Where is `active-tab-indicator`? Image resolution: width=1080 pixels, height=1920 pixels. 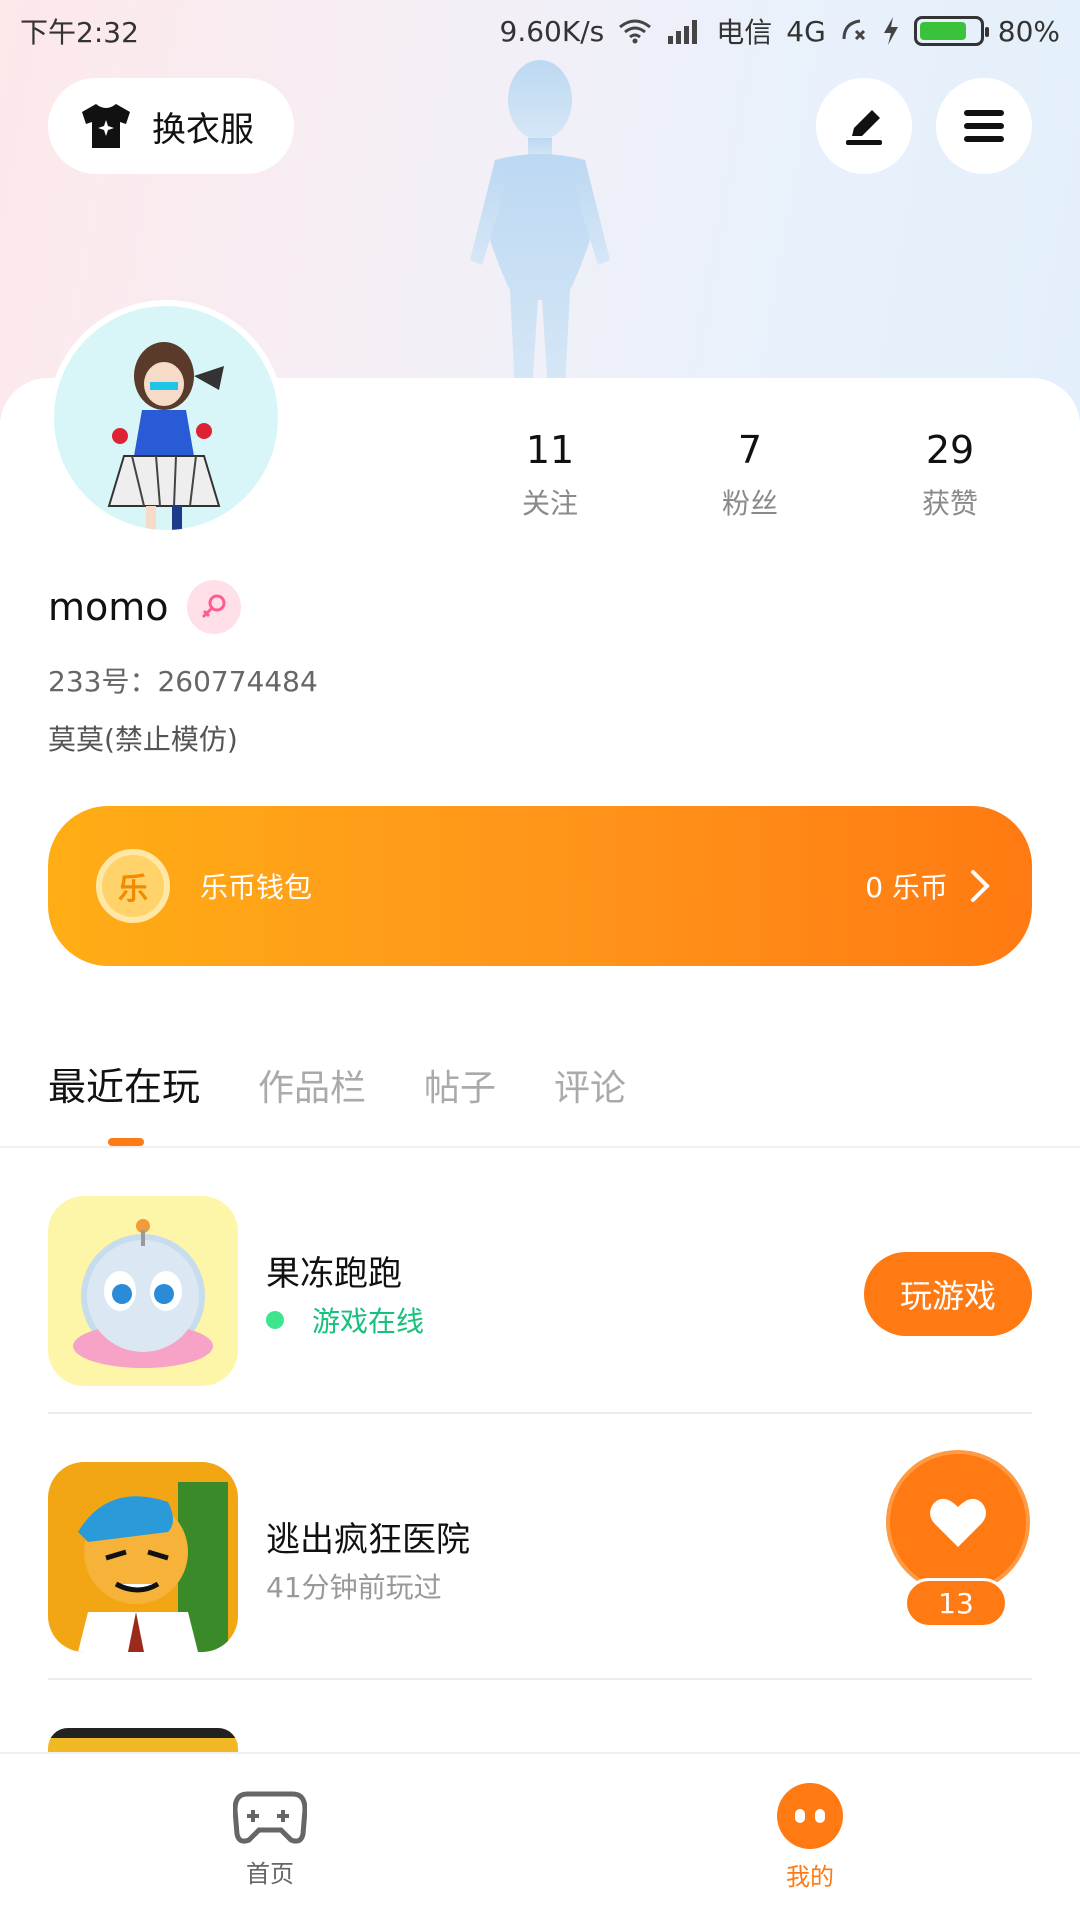
active-tab-indicator is located at coordinates (126, 1142).